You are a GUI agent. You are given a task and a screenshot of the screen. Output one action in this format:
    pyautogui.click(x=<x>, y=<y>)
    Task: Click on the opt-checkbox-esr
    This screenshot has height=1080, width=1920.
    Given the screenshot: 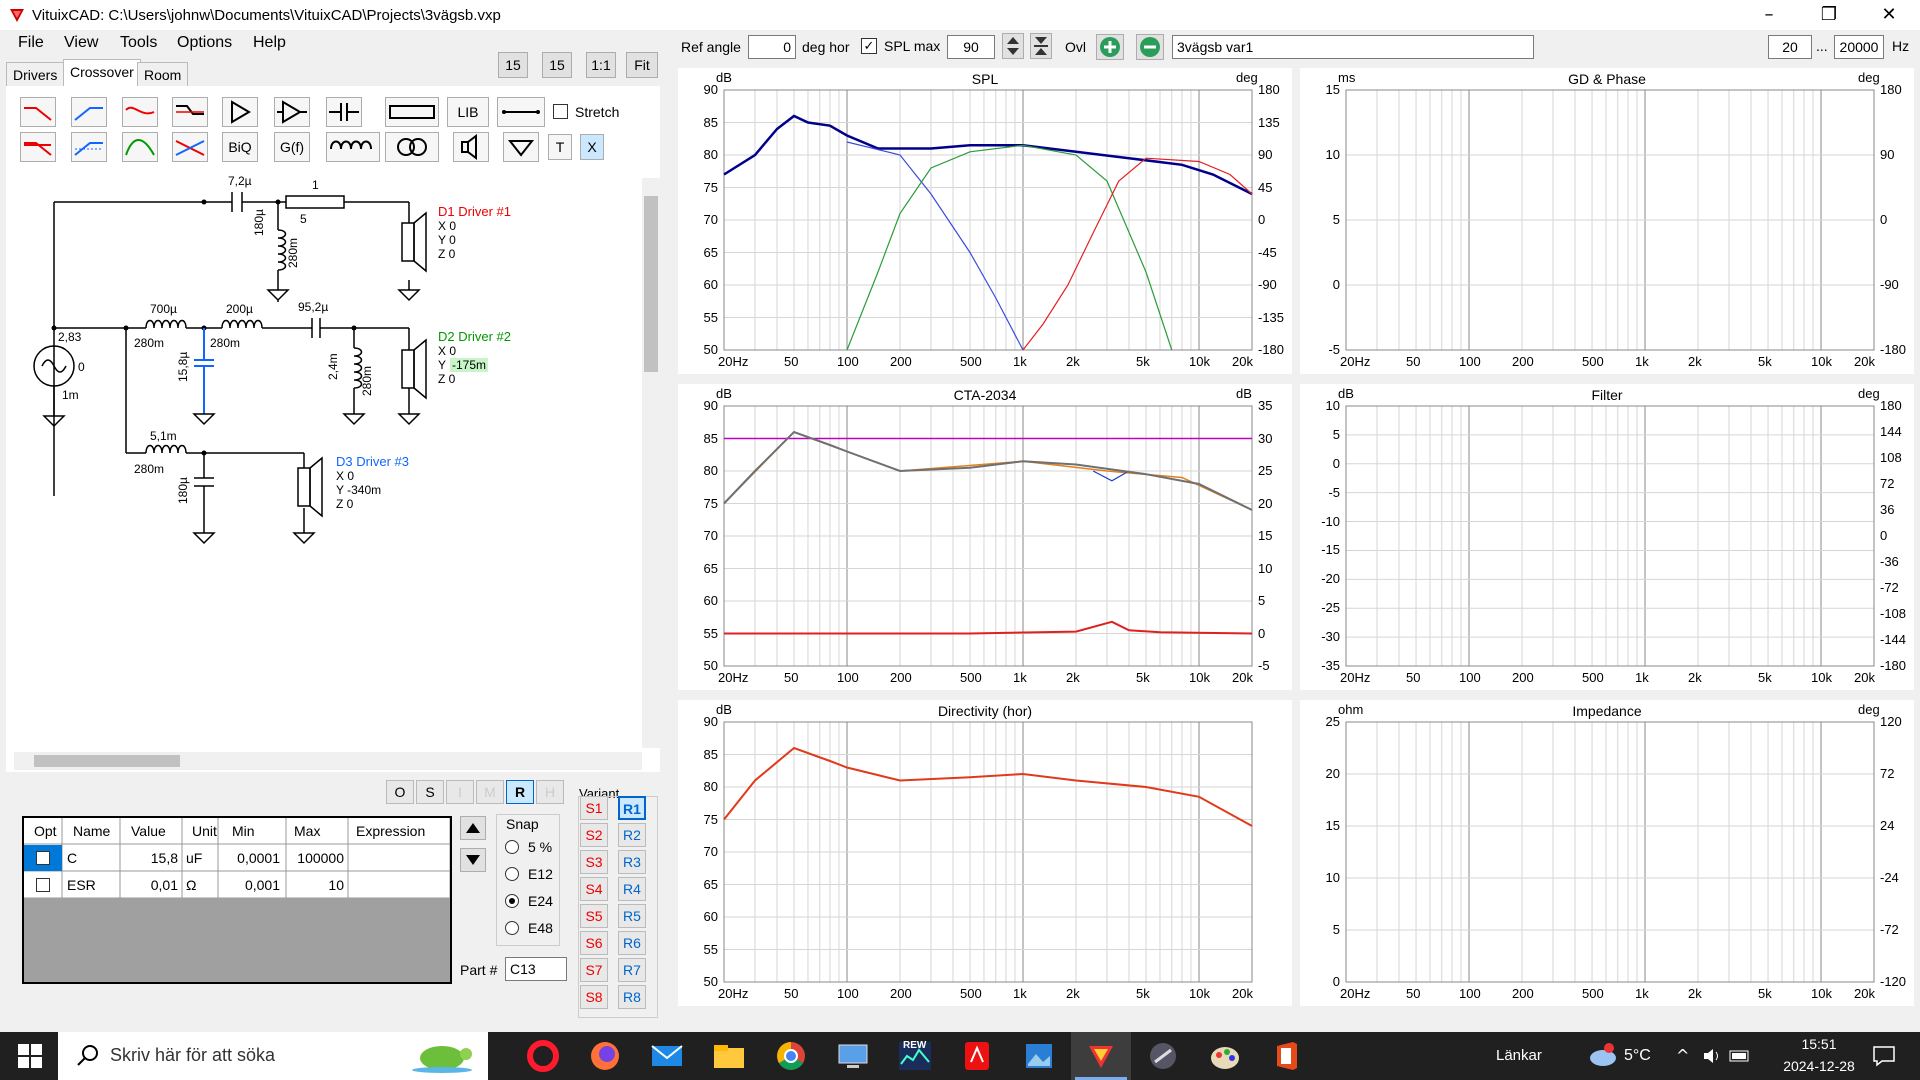 What is the action you would take?
    pyautogui.click(x=43, y=885)
    